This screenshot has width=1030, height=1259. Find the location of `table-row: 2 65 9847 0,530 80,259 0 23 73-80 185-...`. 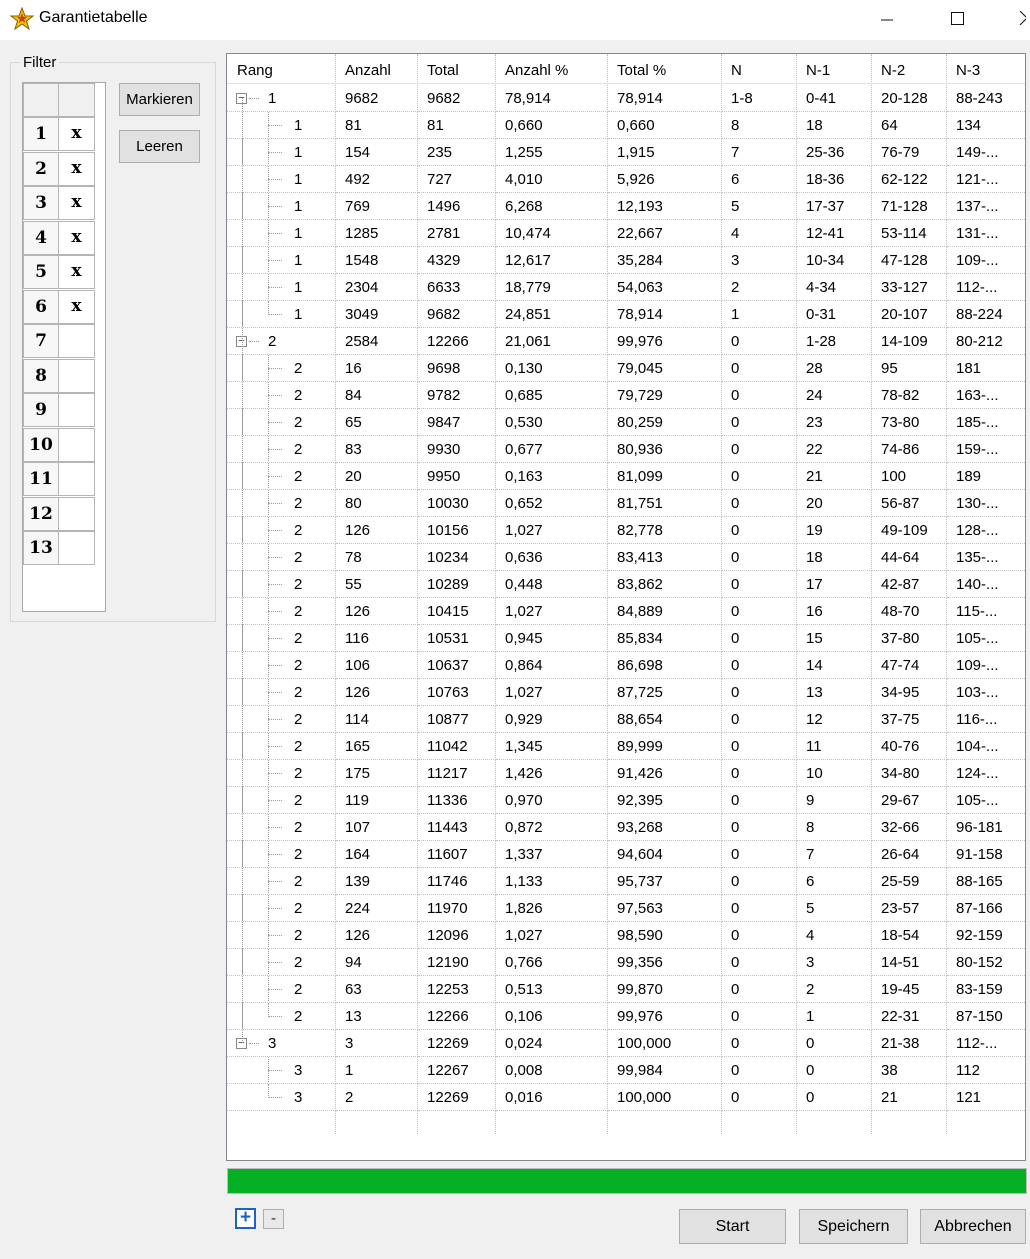

table-row: 2 65 9847 0,530 80,259 0 23 73-80 185-... is located at coordinates (626, 422).